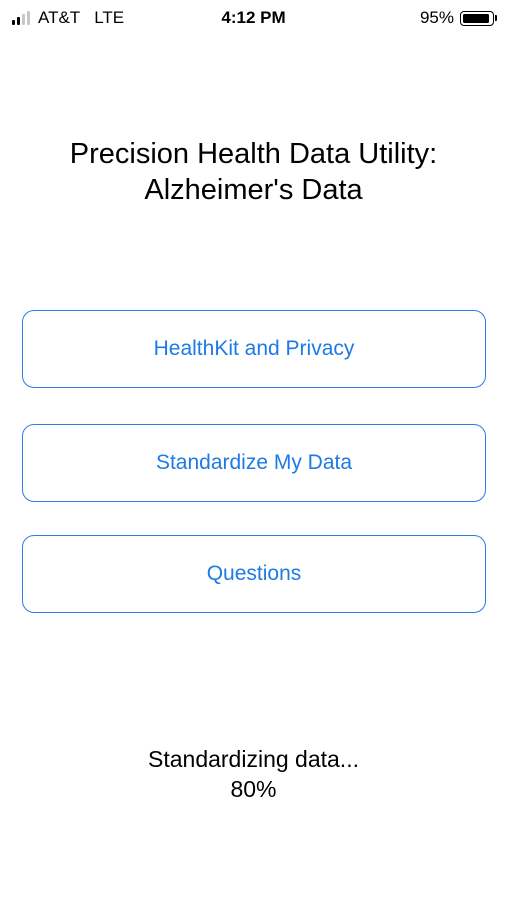 Image resolution: width=507 pixels, height=900 pixels. Describe the element at coordinates (436, 17) in the screenshot. I see `battery-percent: 95%` at that location.